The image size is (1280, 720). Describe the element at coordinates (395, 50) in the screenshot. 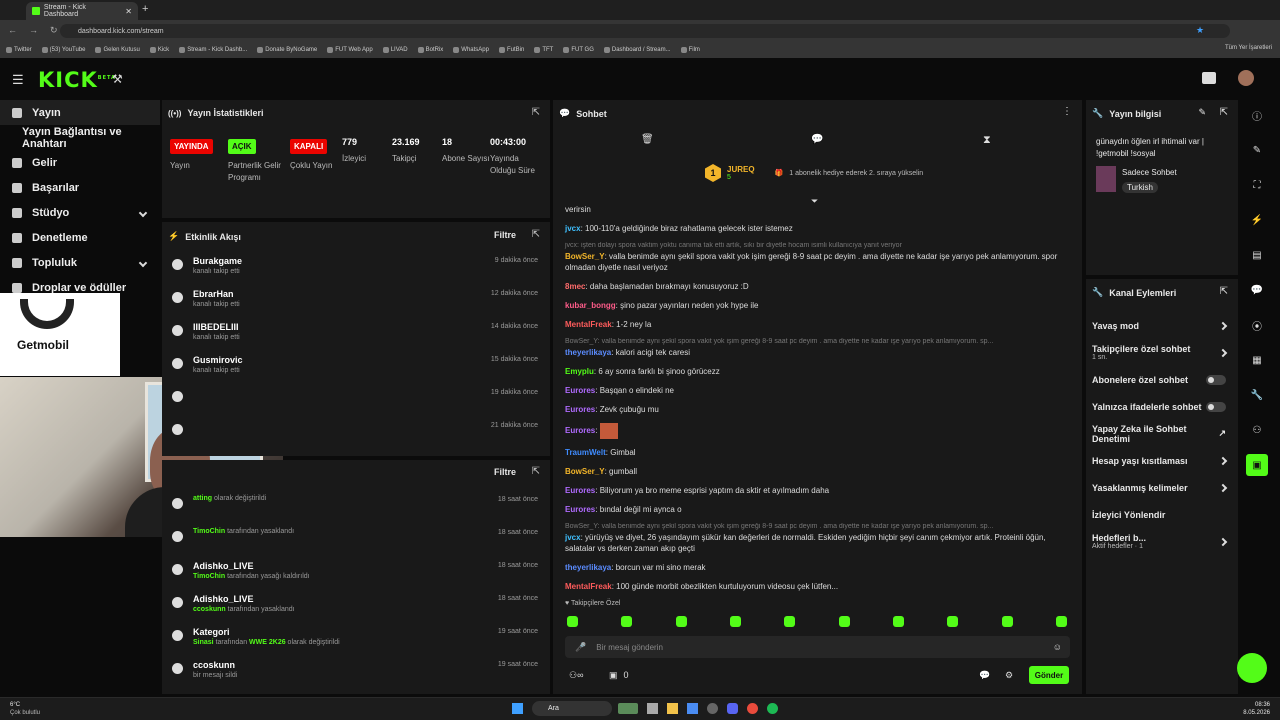

I see `bookmark-item: LIVAD` at that location.